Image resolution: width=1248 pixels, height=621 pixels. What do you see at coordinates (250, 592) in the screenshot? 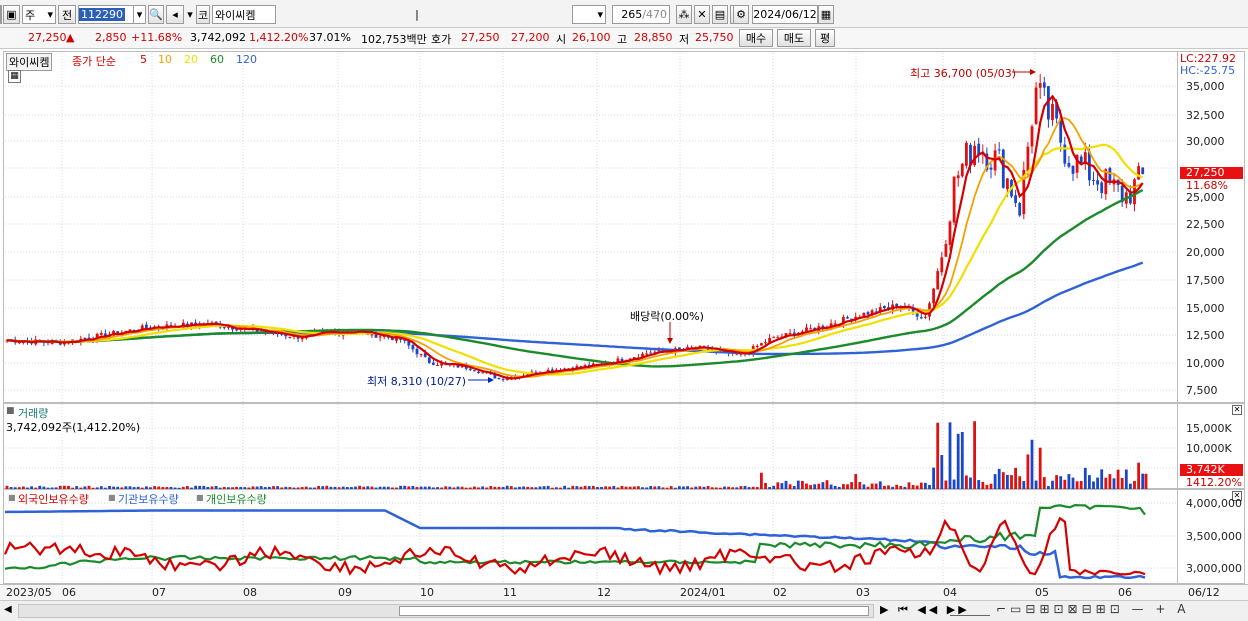
I see `x-tick: 08` at bounding box center [250, 592].